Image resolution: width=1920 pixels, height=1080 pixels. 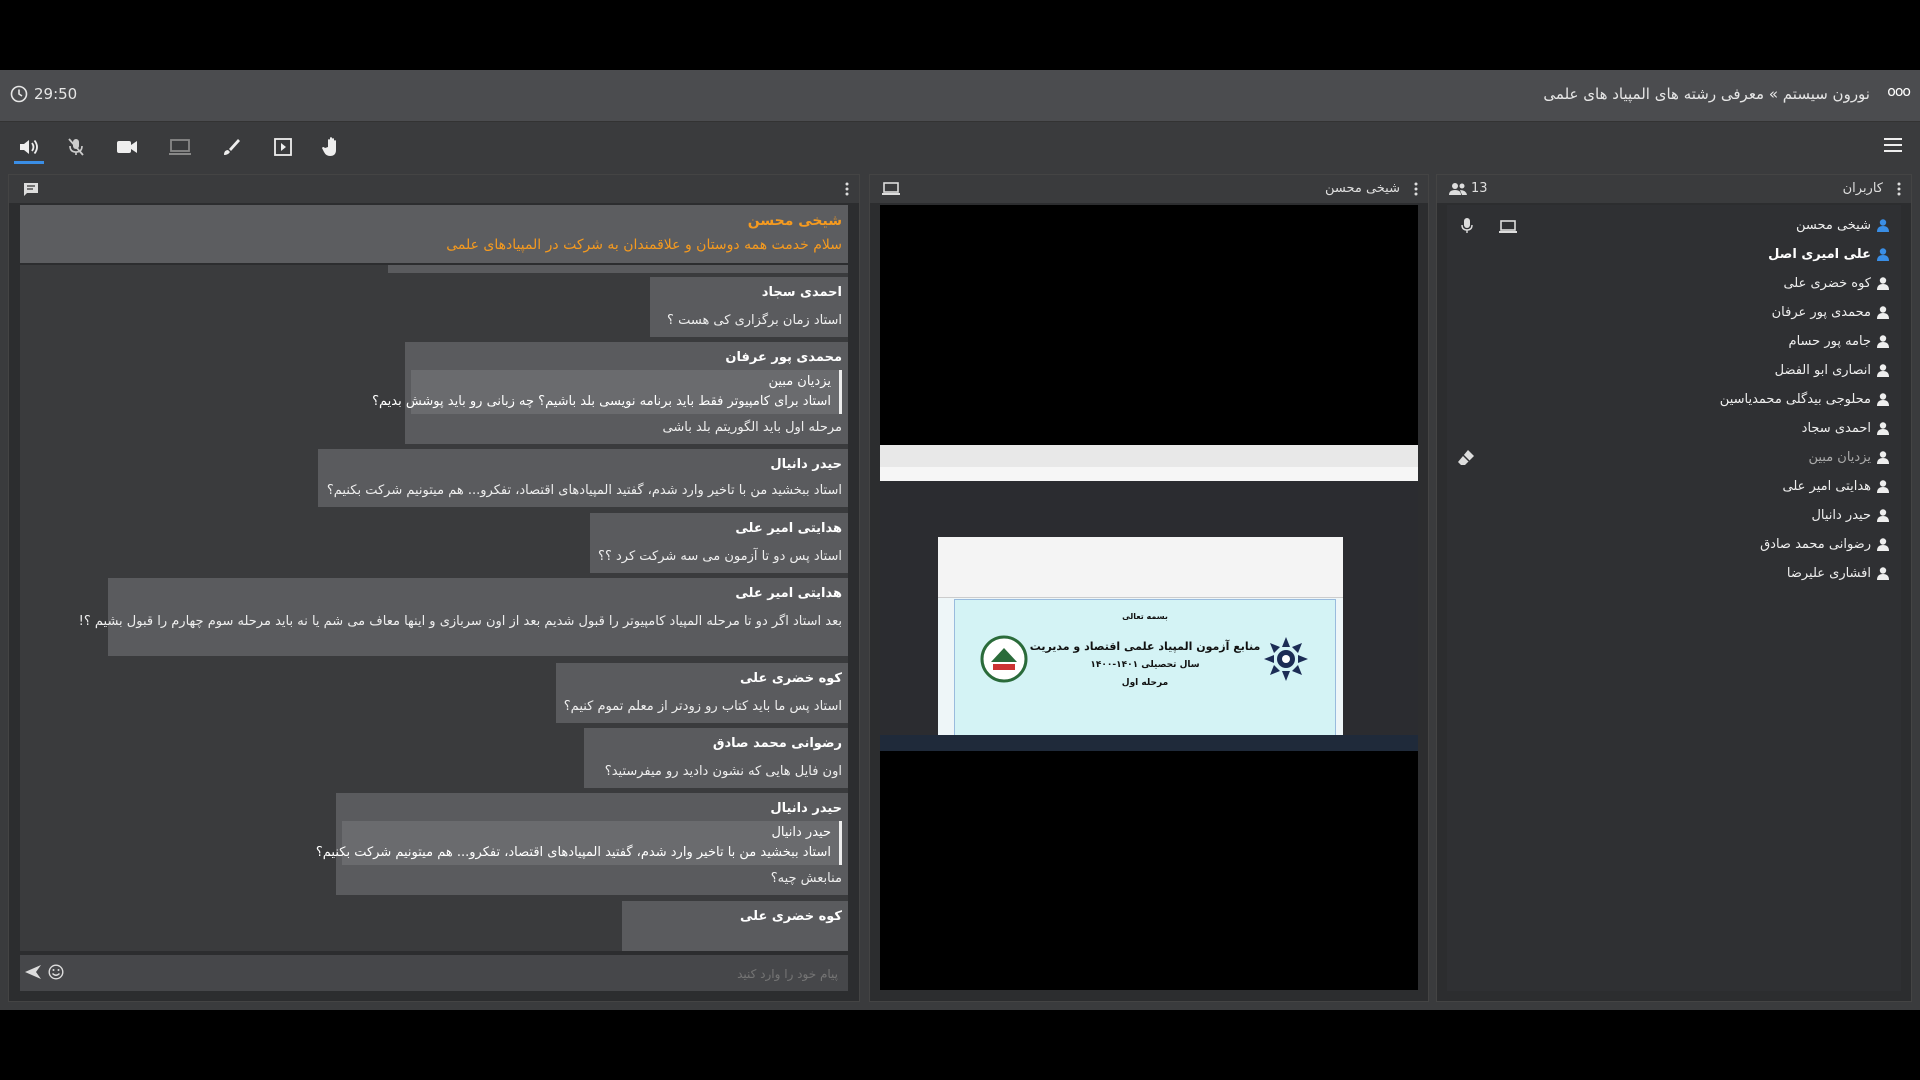 What do you see at coordinates (1829, 341) in the screenshot?
I see `user-name: جامه پور حسام` at bounding box center [1829, 341].